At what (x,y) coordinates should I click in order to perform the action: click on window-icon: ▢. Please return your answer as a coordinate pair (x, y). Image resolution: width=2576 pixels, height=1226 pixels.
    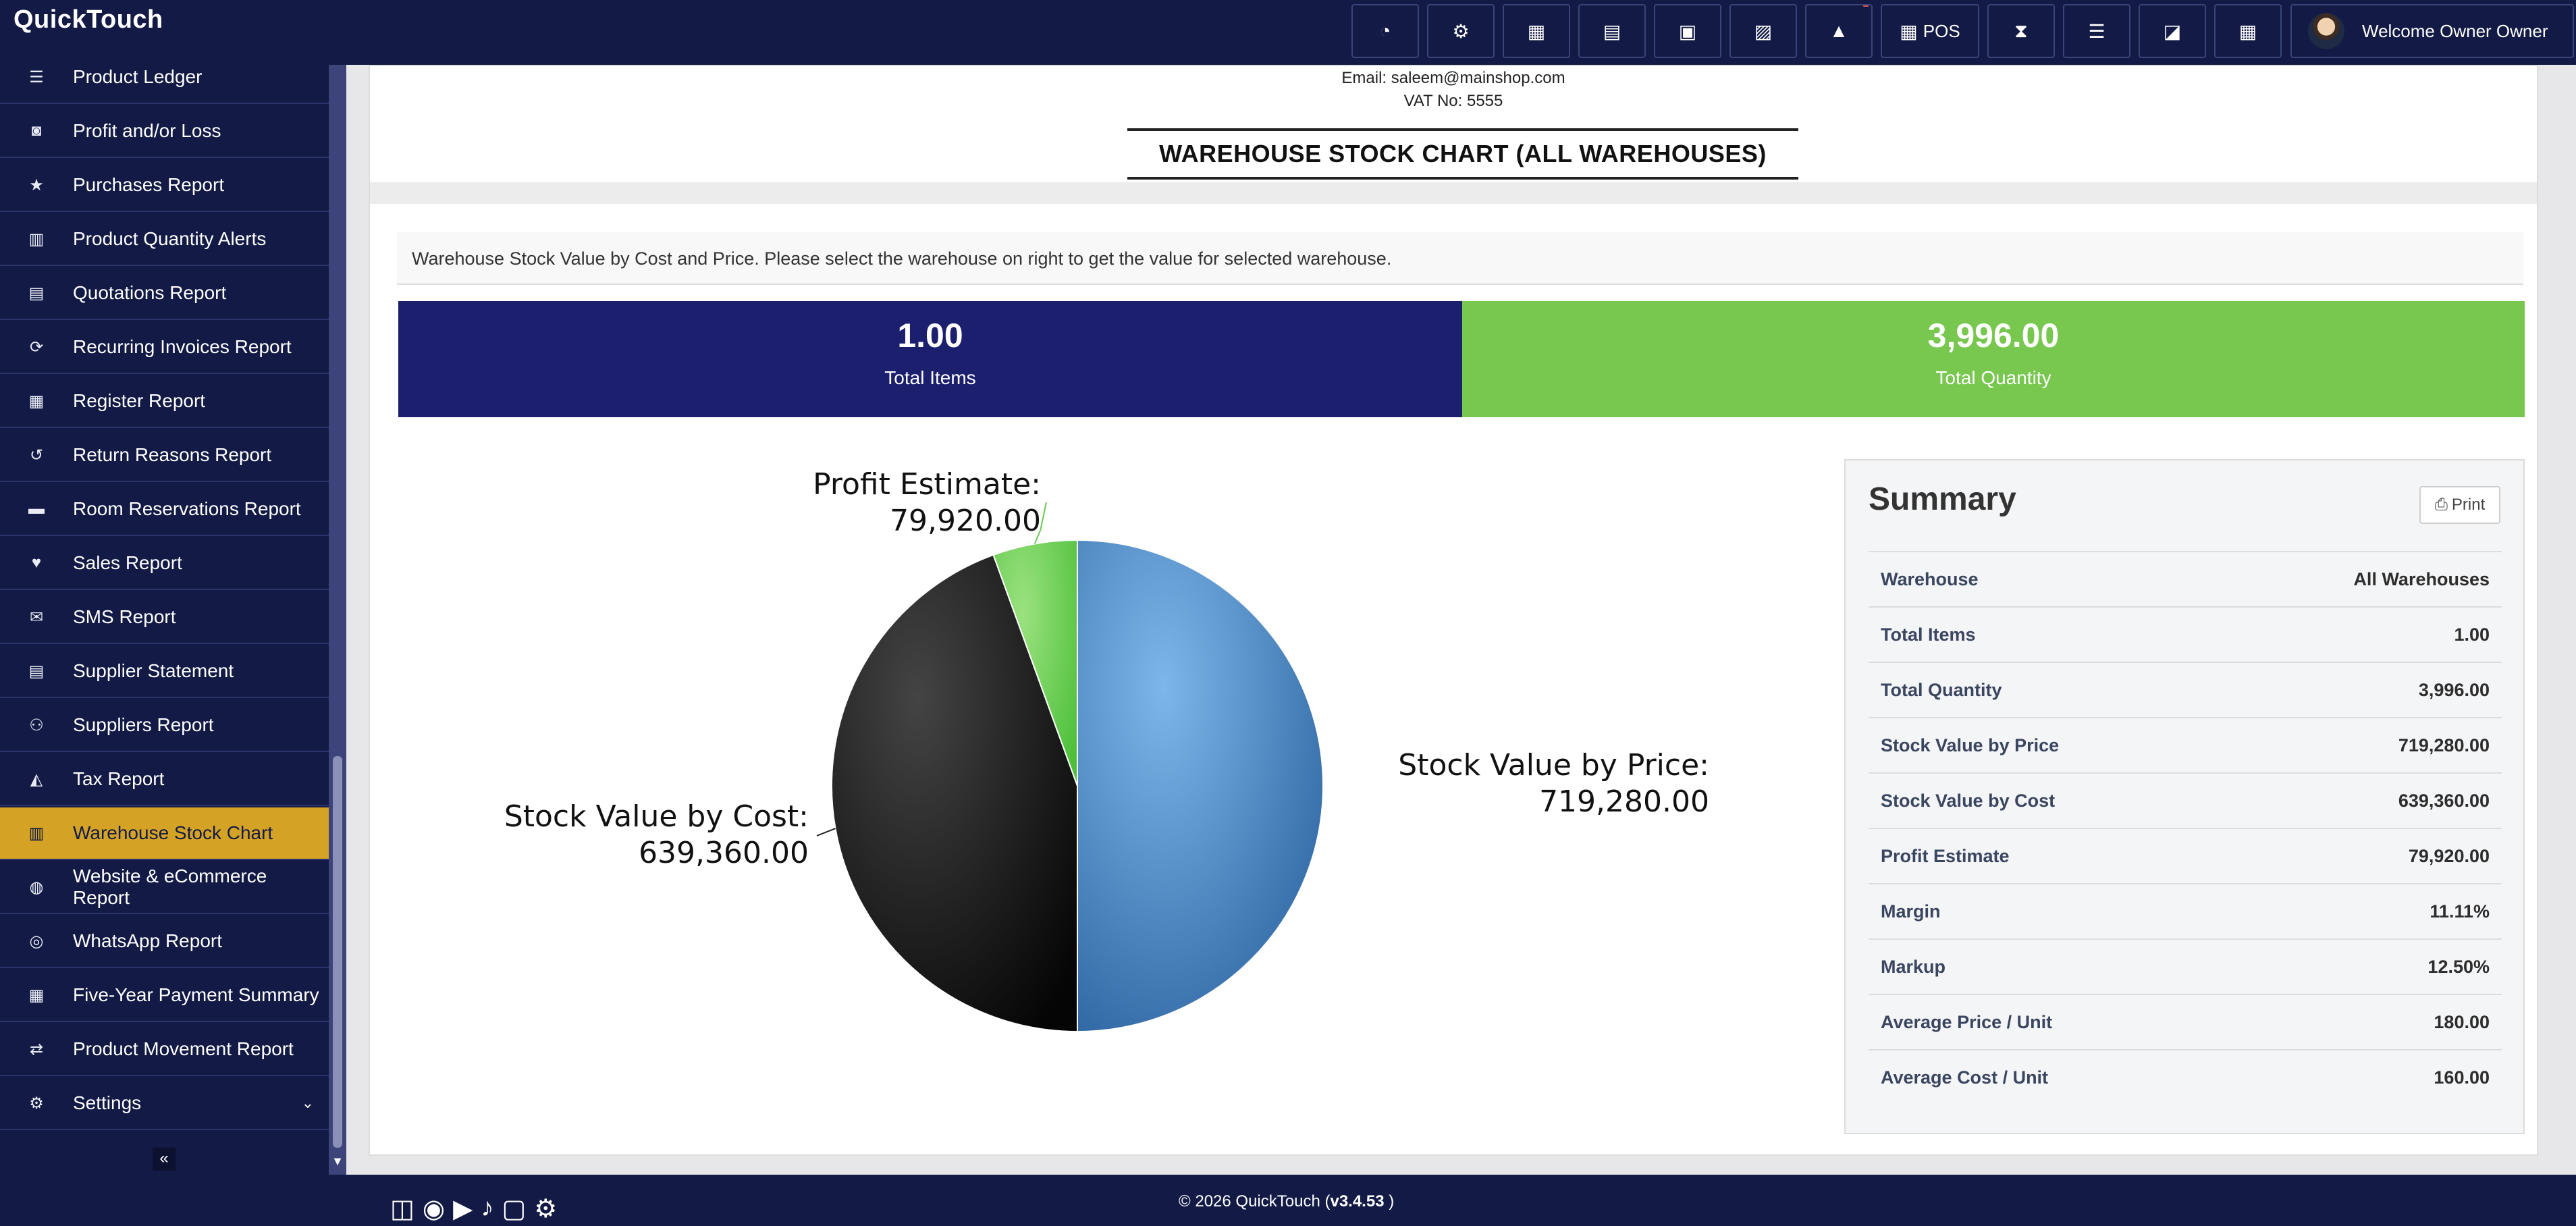
    Looking at the image, I should click on (514, 1209).